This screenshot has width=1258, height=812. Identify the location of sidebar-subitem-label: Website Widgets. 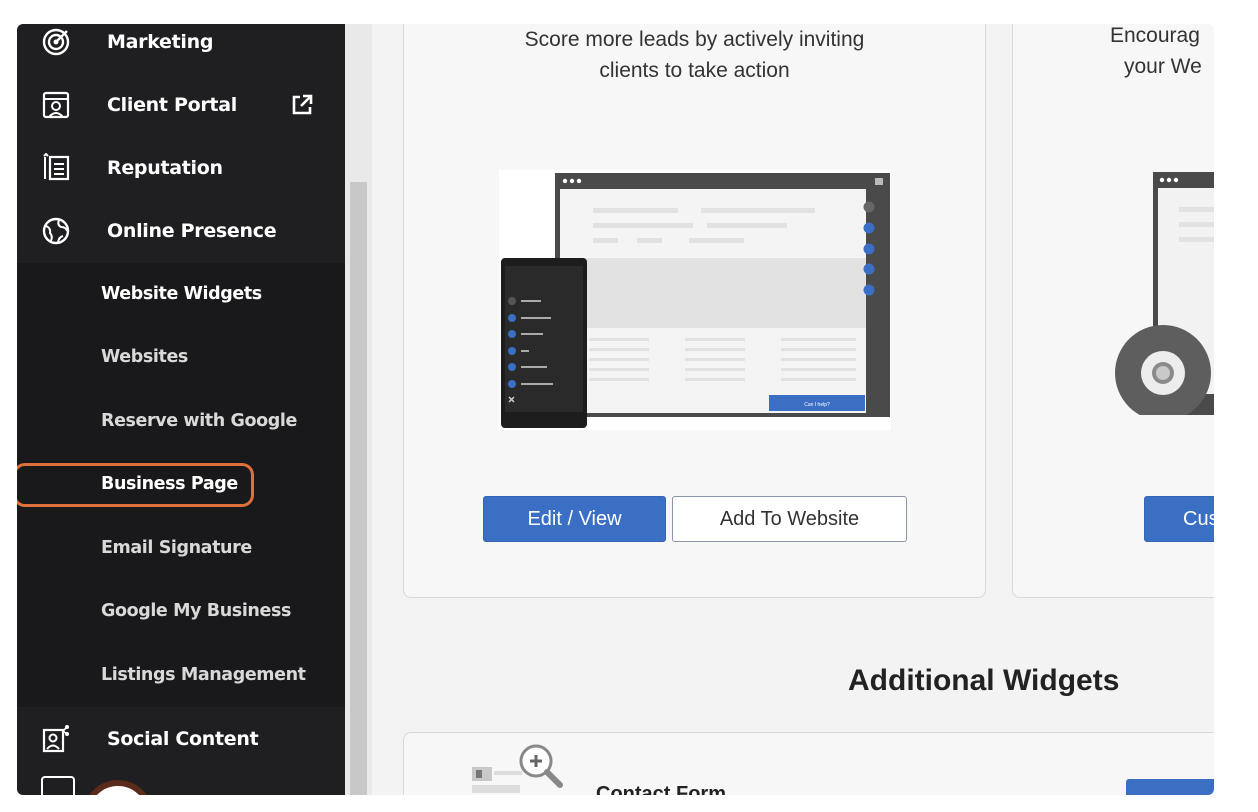
(181, 294).